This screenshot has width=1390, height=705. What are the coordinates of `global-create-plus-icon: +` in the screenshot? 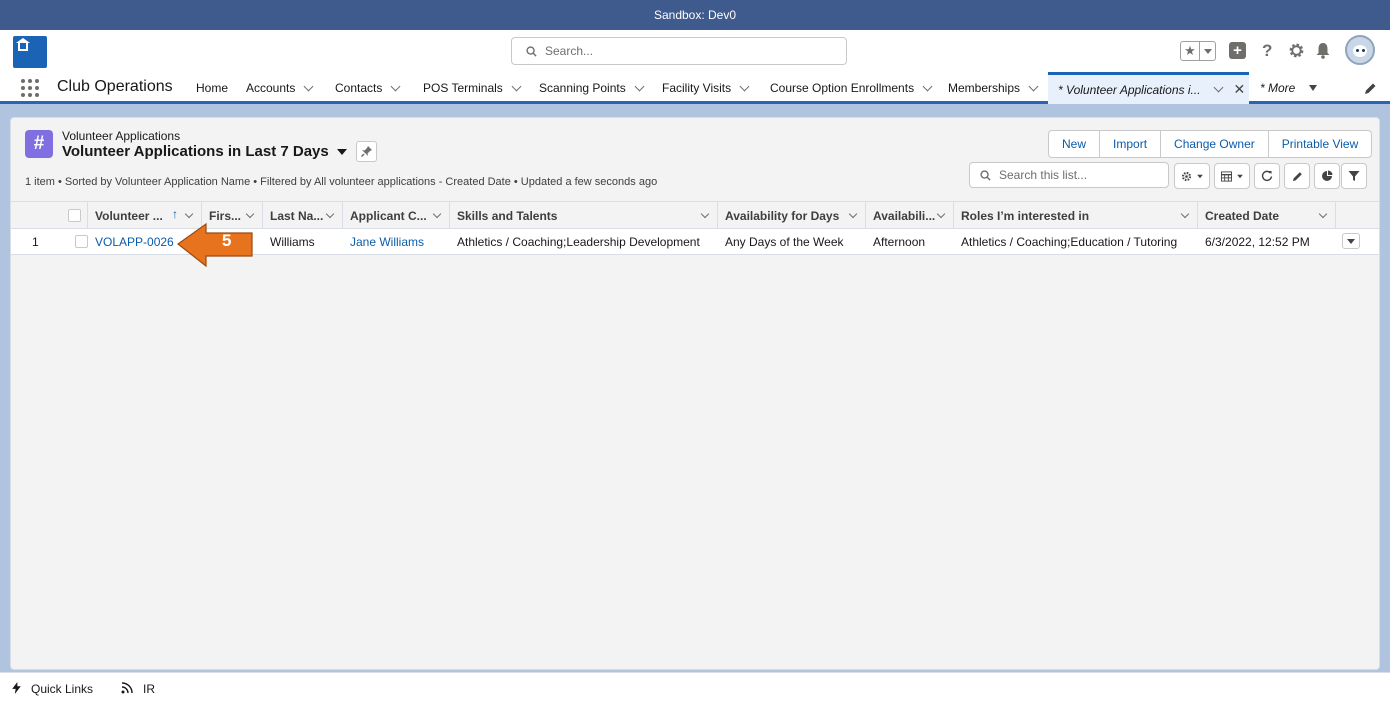 It's located at (1237, 50).